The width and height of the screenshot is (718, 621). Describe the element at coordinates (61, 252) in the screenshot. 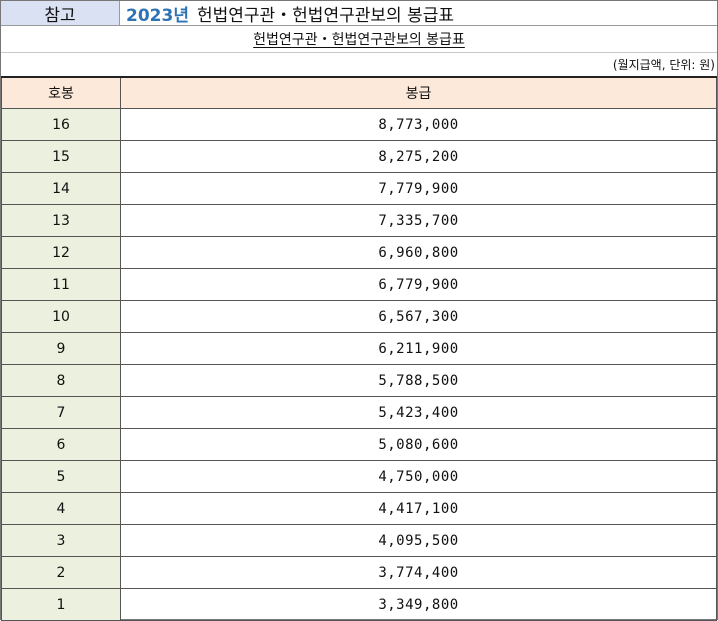

I see `grade-cell: 12` at that location.